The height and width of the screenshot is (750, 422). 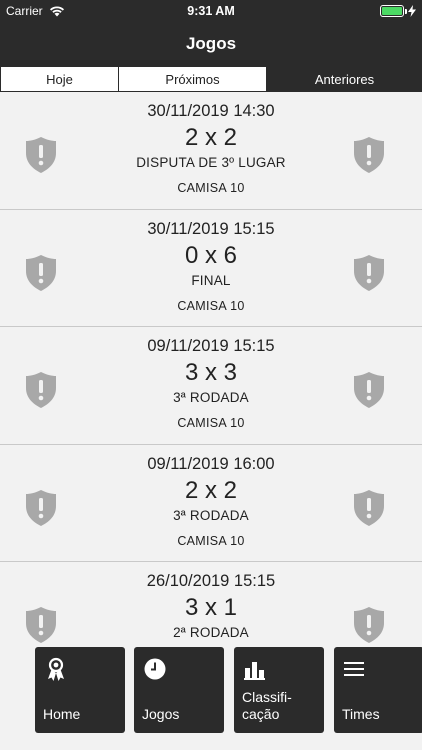 I want to click on menu-icon, so click(x=354, y=669).